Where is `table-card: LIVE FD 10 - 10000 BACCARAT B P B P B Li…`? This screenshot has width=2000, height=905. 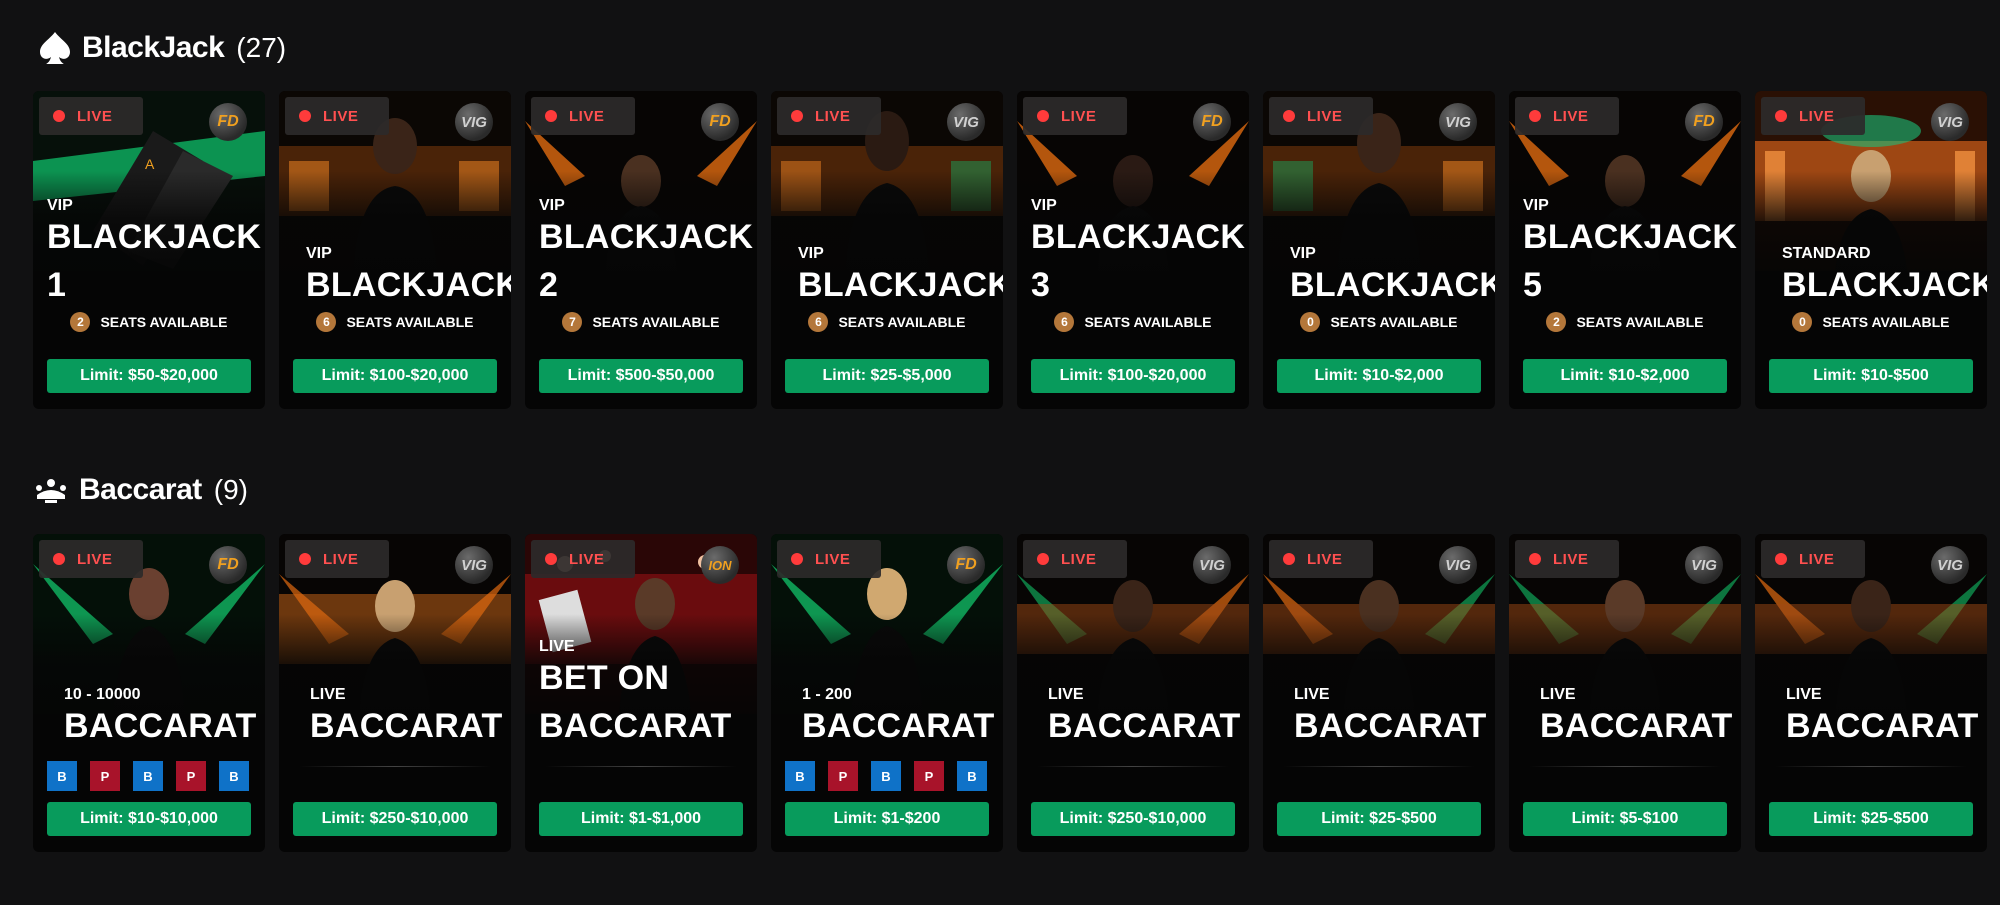
table-card: LIVE FD 10 - 10000 BACCARAT B P B P B Li… is located at coordinates (149, 693).